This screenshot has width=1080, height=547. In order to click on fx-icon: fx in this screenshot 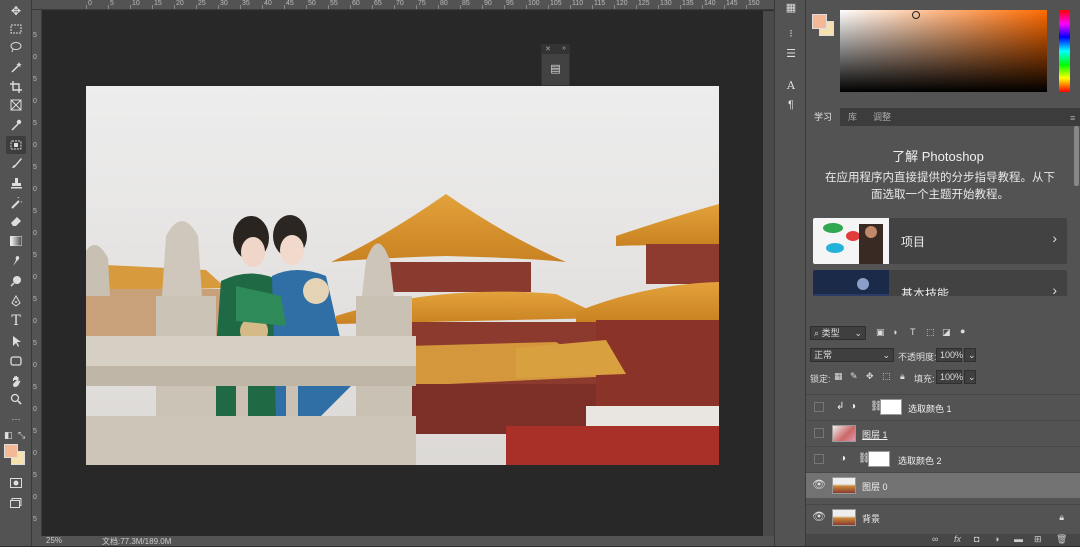, I will do `click(957, 539)`.